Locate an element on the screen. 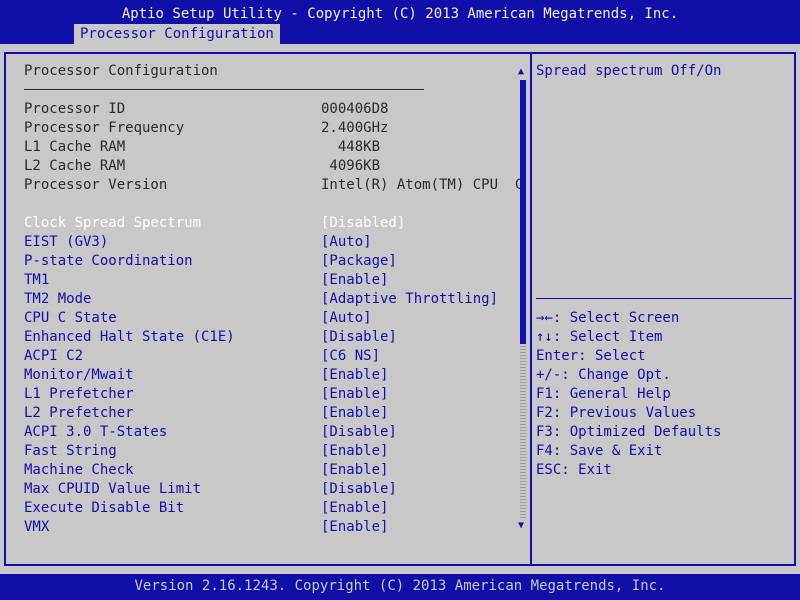 This screenshot has height=600, width=800. setting-fast-string: Fast String is located at coordinates (70, 451).